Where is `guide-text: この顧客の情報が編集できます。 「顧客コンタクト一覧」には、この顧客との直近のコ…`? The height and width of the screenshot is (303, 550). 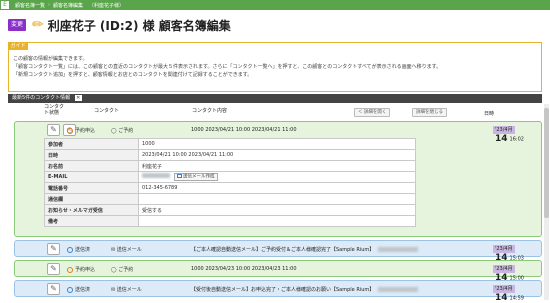 guide-text: この顧客の情報が編集できます。 「顧客コンタクト一覧」には、この顧客との直近のコ… is located at coordinates (227, 67).